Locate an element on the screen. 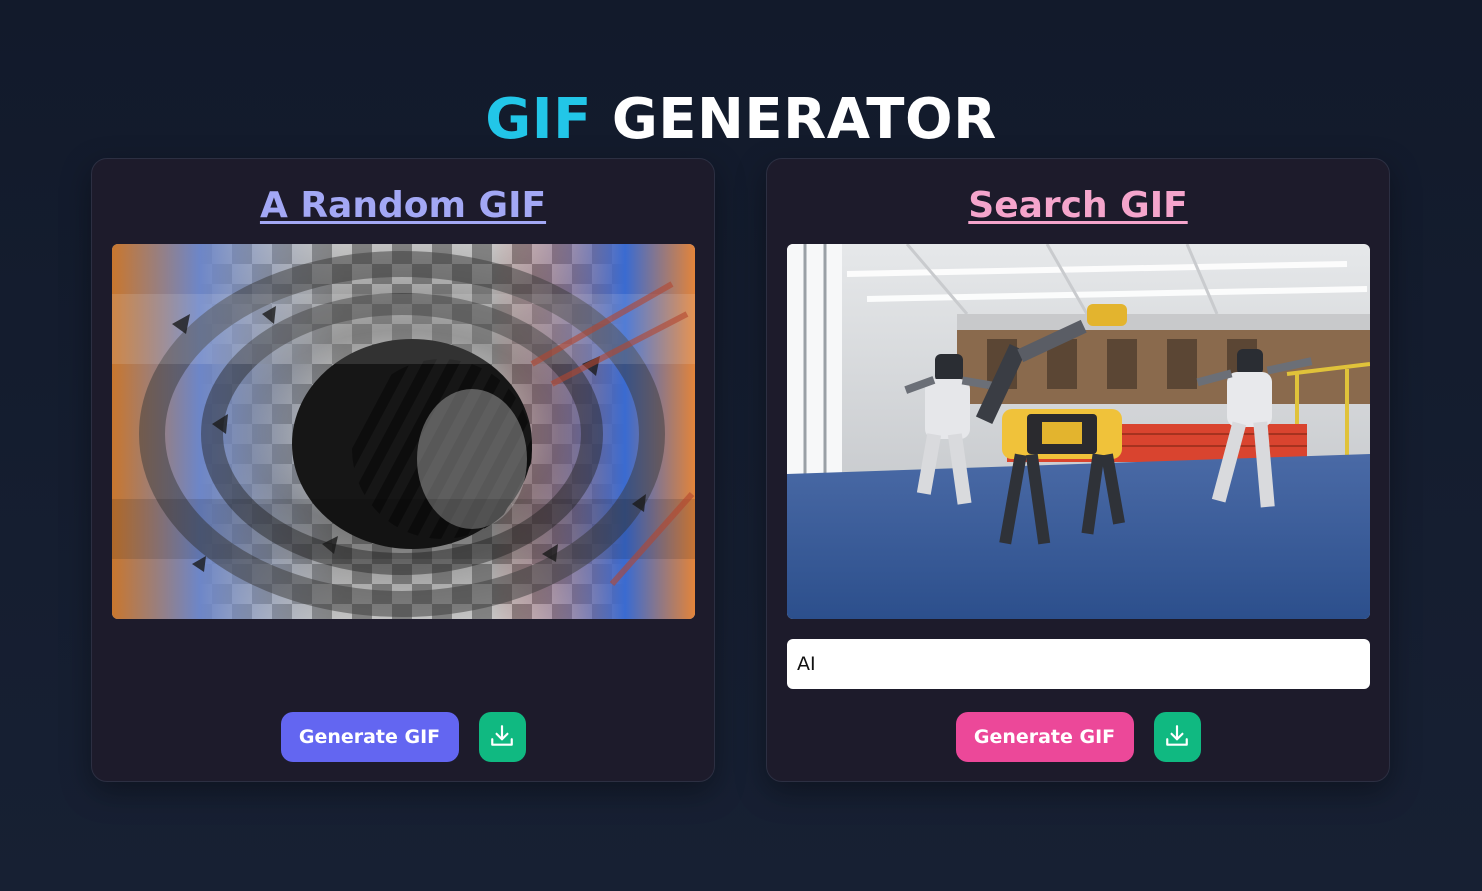 This screenshot has width=1482, height=891. random-download-button is located at coordinates (502, 737).